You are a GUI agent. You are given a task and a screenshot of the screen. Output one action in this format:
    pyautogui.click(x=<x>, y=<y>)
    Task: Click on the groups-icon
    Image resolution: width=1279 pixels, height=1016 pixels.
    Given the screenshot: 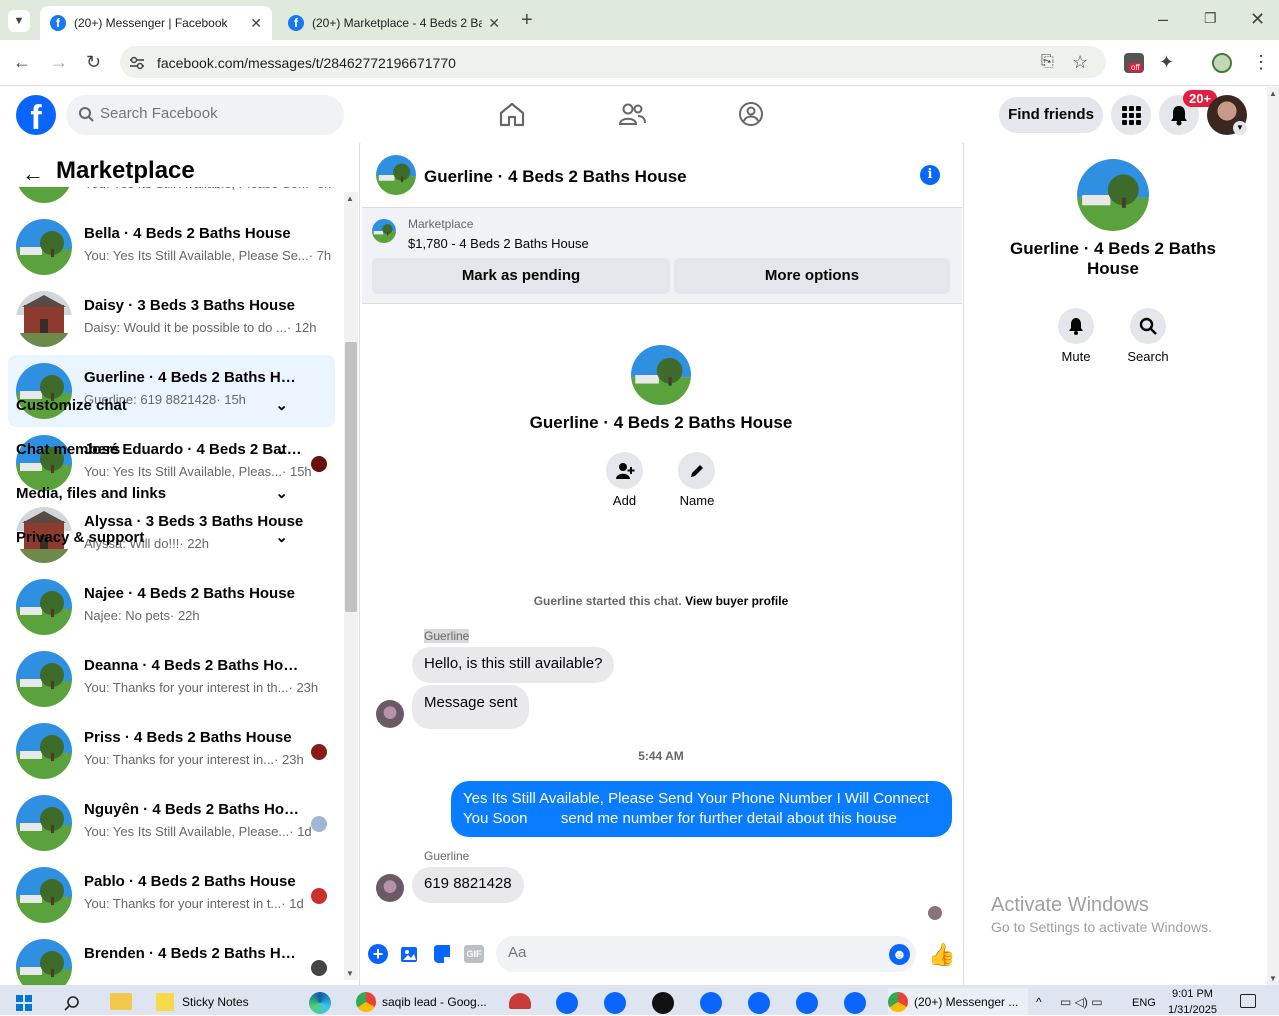 What is the action you would take?
    pyautogui.click(x=751, y=114)
    